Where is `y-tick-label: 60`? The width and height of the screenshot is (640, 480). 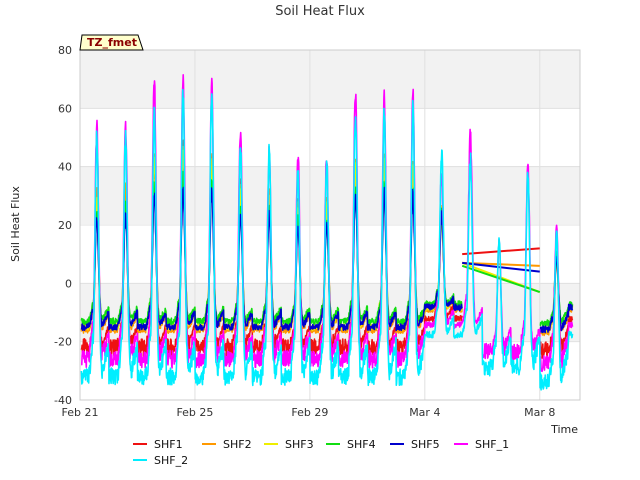
y-tick-label: 60 is located at coordinates (65, 108).